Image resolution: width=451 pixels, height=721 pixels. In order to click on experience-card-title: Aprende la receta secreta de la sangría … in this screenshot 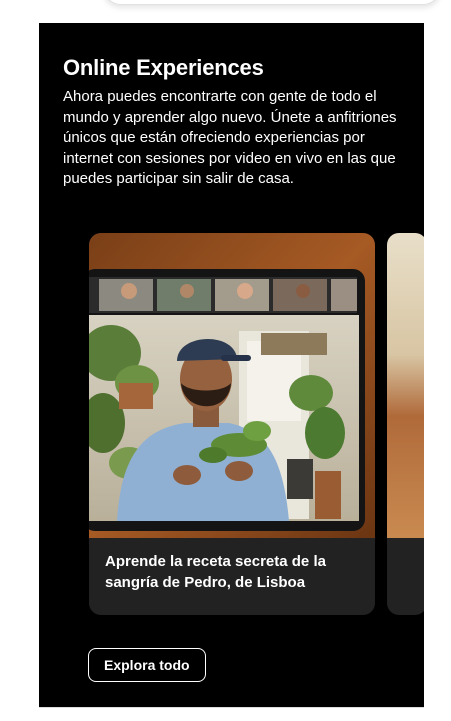, I will do `click(215, 572)`.